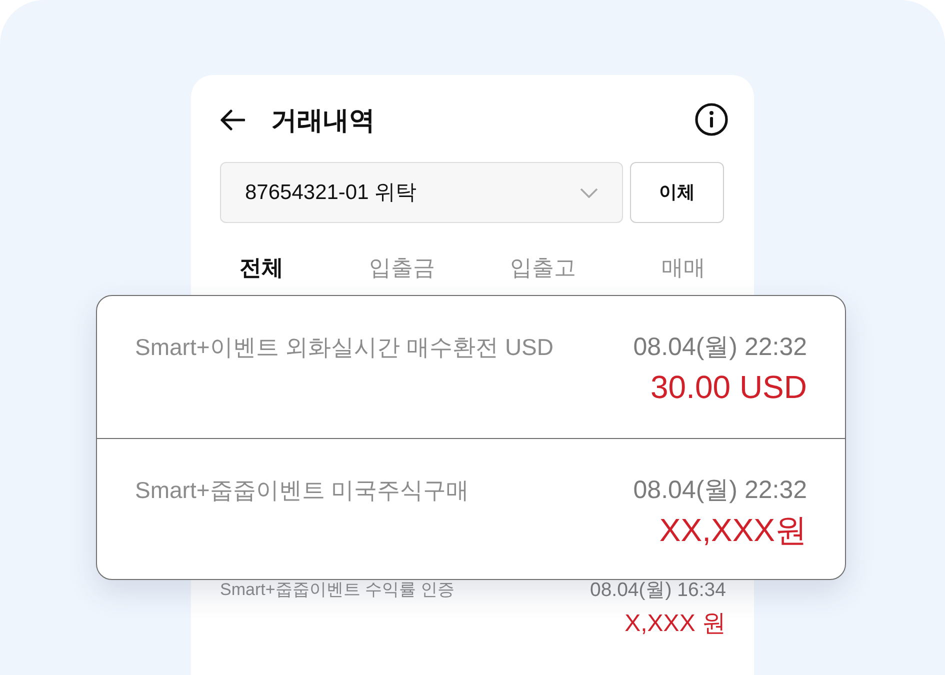  Describe the element at coordinates (711, 119) in the screenshot. I see `info-icon` at that location.